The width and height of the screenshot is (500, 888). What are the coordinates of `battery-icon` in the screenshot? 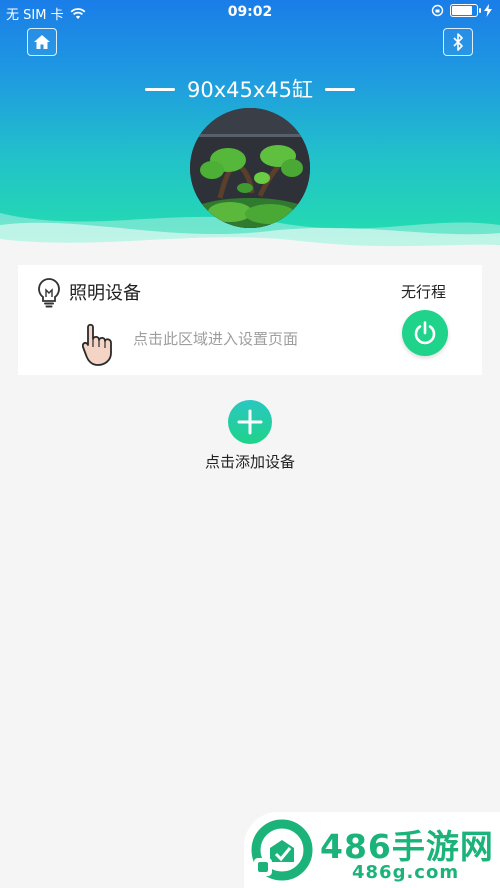 It's located at (465, 10).